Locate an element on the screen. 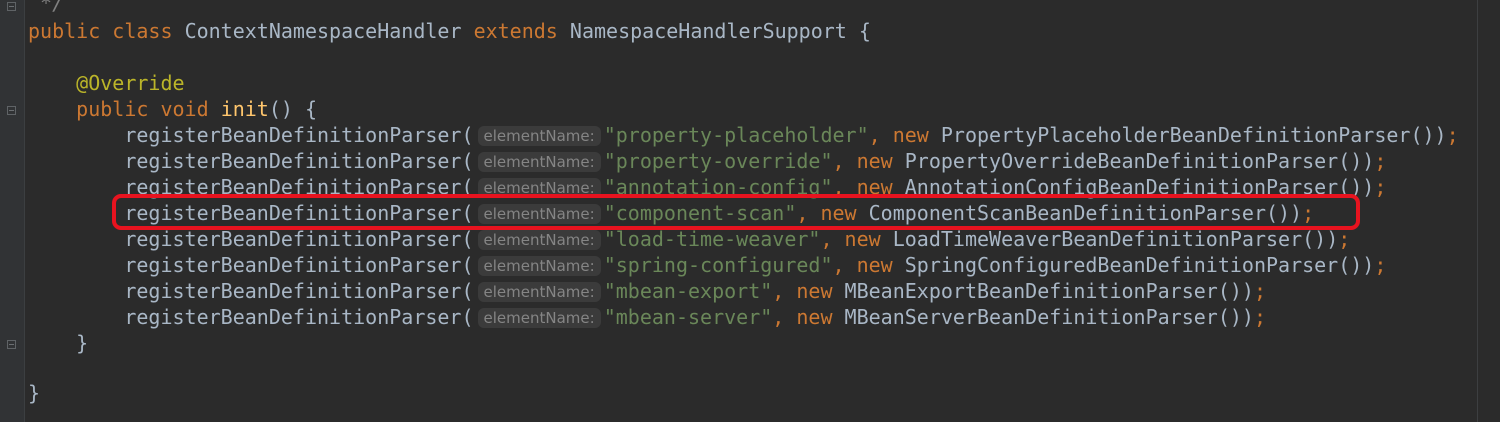 This screenshot has height=422, width=1500. annotation: @Override is located at coordinates (130, 83).